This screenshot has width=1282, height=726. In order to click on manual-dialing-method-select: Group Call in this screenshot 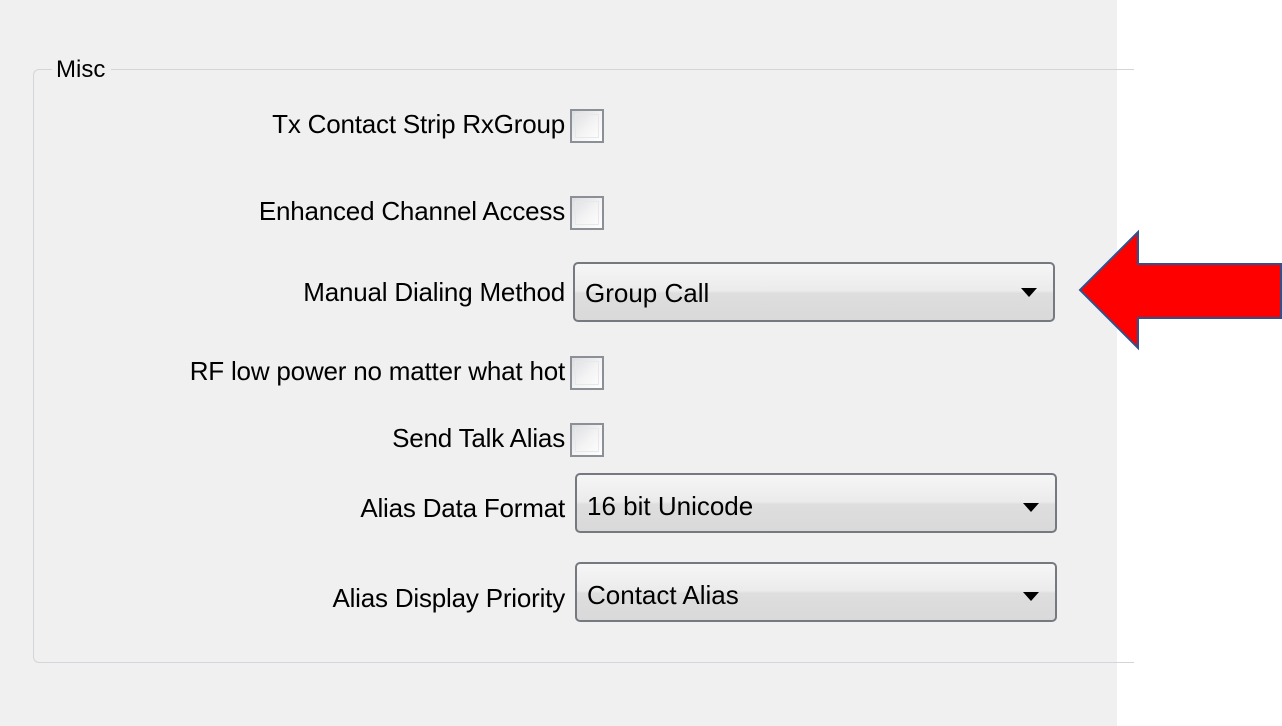, I will do `click(814, 292)`.